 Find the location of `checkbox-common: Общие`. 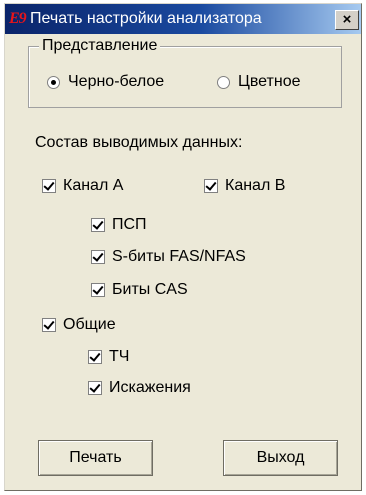

checkbox-common: Общие is located at coordinates (79, 325).